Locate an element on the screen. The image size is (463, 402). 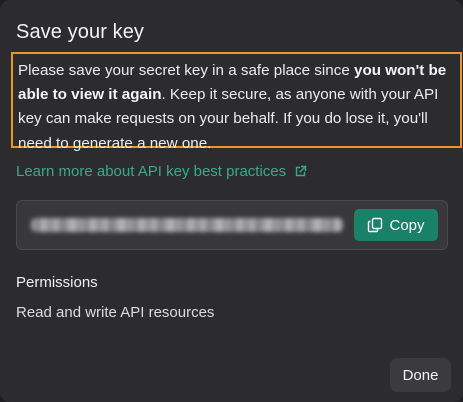
learn-link-label: Learn more about API key best practices is located at coordinates (151, 171).